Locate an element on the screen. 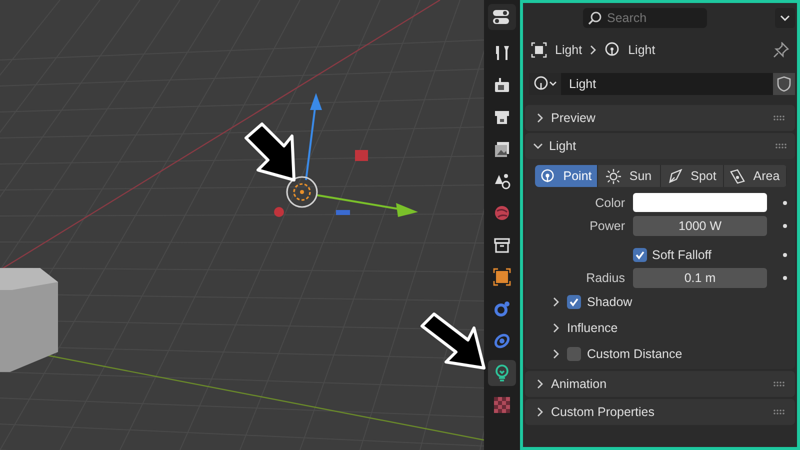 This screenshot has height=450, width=800. light-tab is located at coordinates (502, 373).